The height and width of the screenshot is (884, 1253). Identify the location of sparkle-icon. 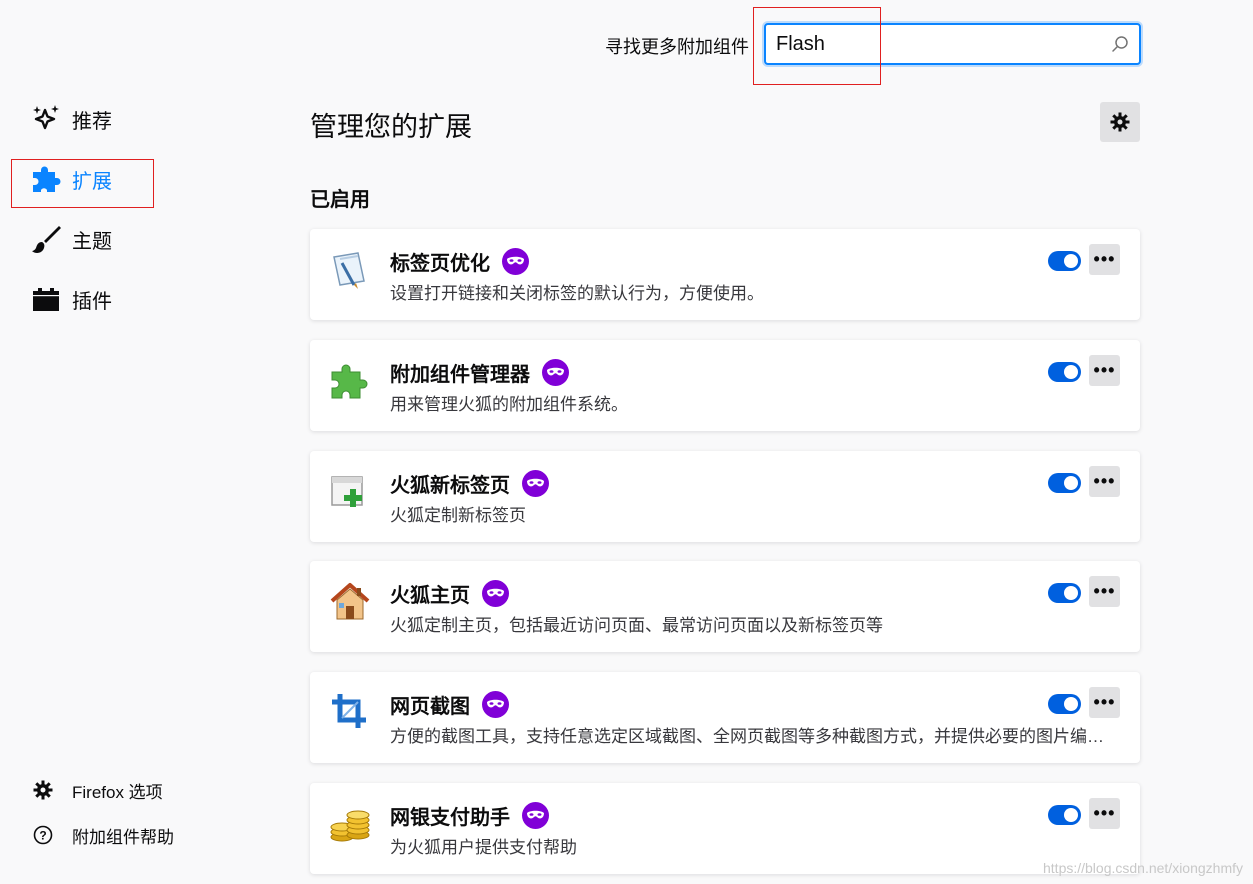
(46, 119).